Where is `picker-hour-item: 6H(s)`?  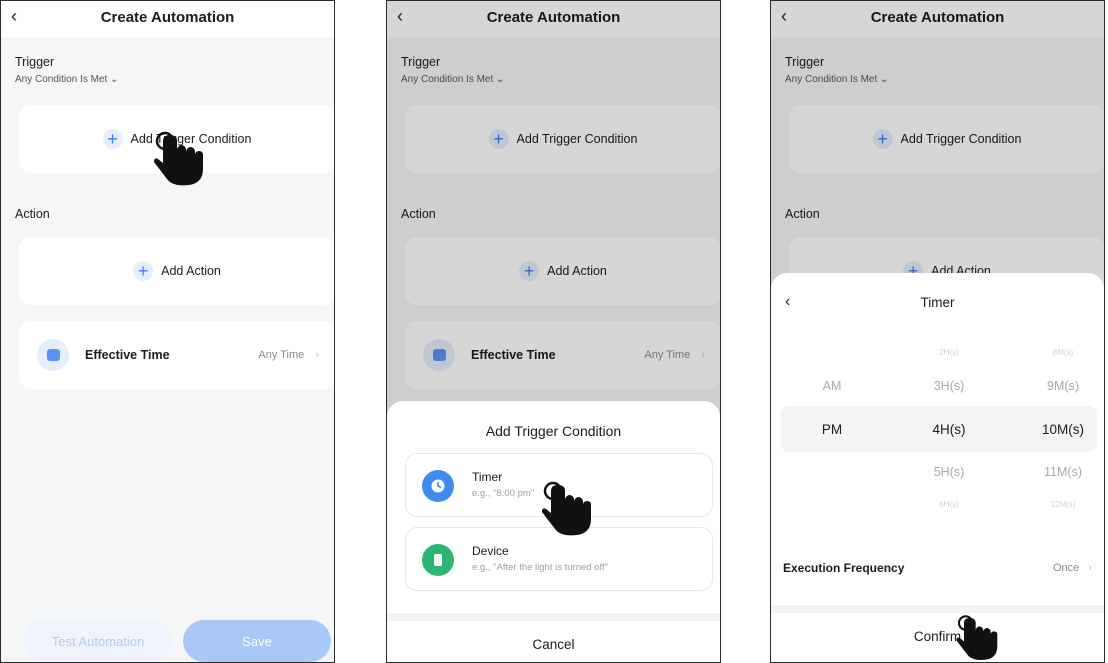 picker-hour-item: 6H(s) is located at coordinates (949, 504).